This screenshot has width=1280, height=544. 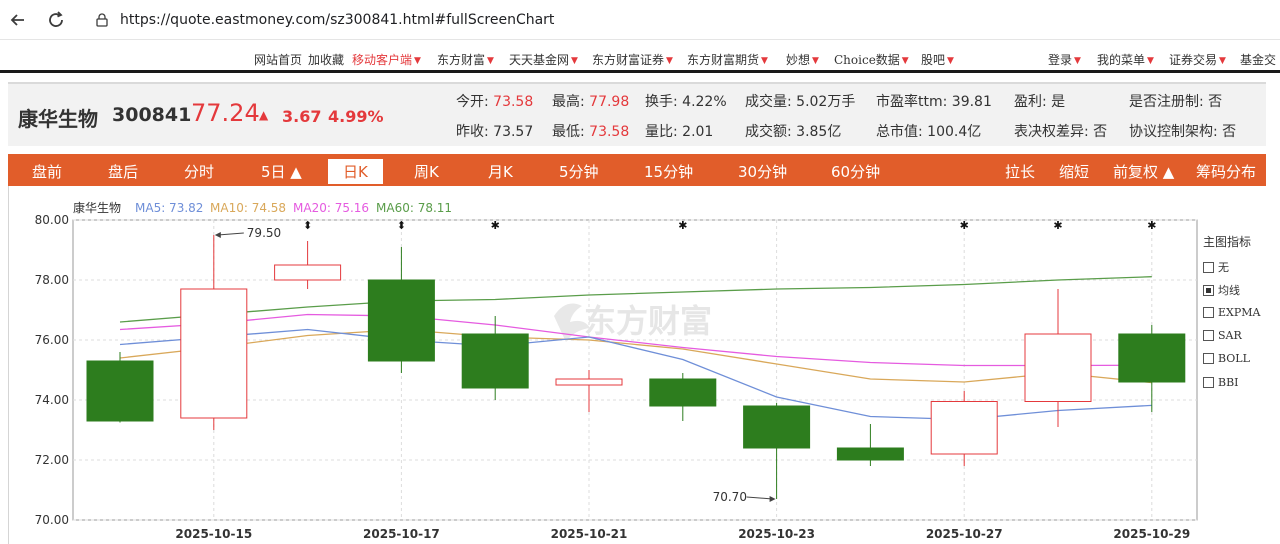 What do you see at coordinates (686, 101) in the screenshot?
I see `quote-stat: 换手: 4.22%` at bounding box center [686, 101].